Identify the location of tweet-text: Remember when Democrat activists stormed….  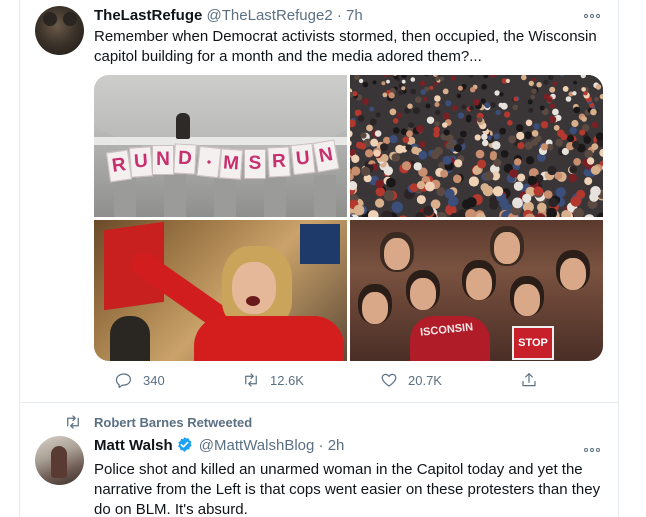
(345, 46).